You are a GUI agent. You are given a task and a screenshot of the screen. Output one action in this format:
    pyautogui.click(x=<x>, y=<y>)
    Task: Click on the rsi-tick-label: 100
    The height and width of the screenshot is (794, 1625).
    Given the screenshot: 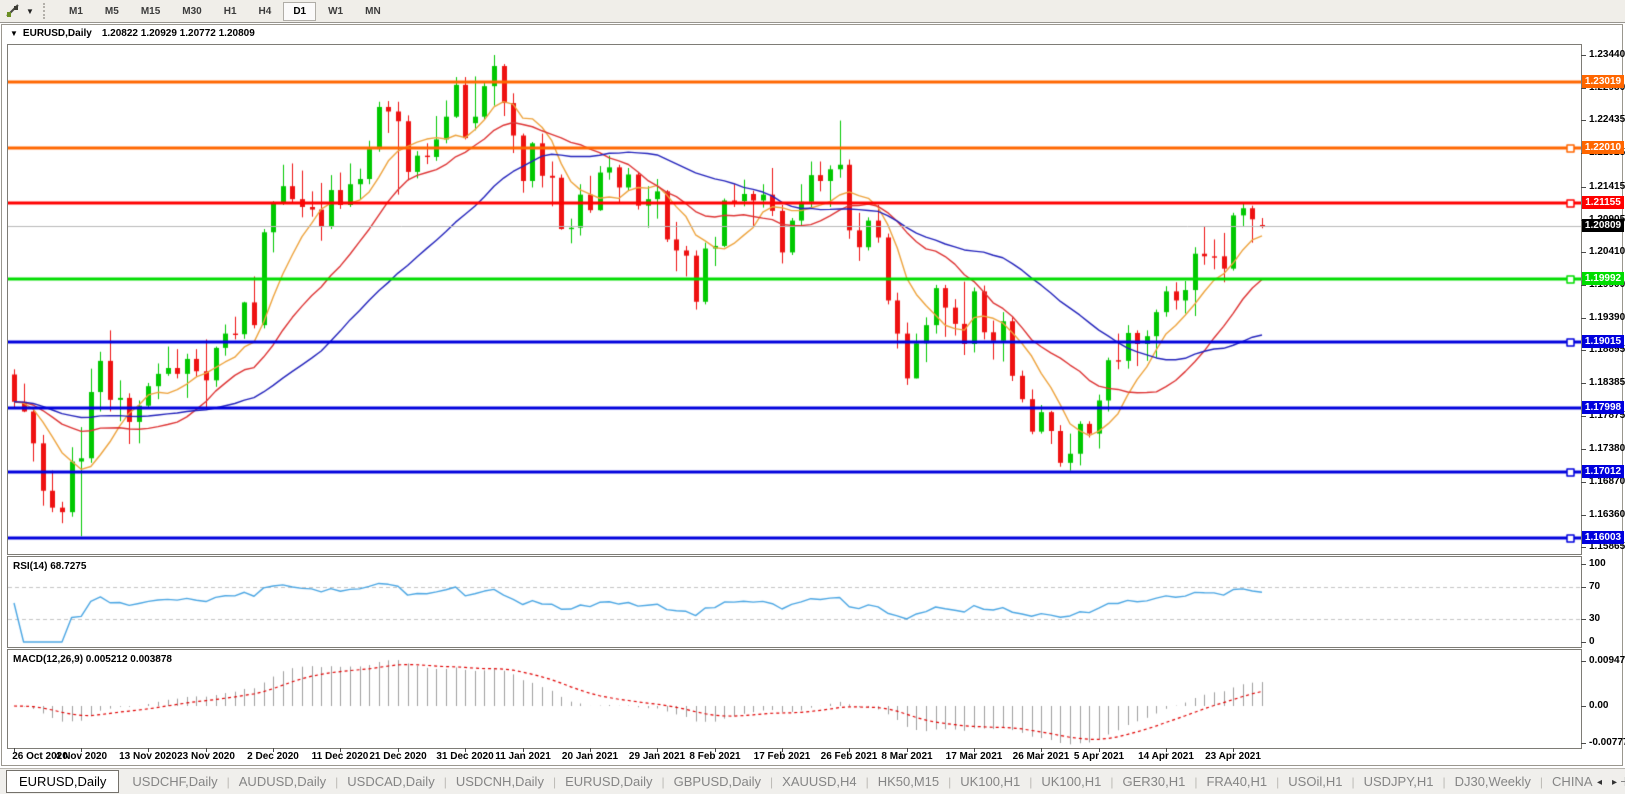 What is the action you would take?
    pyautogui.click(x=1597, y=563)
    